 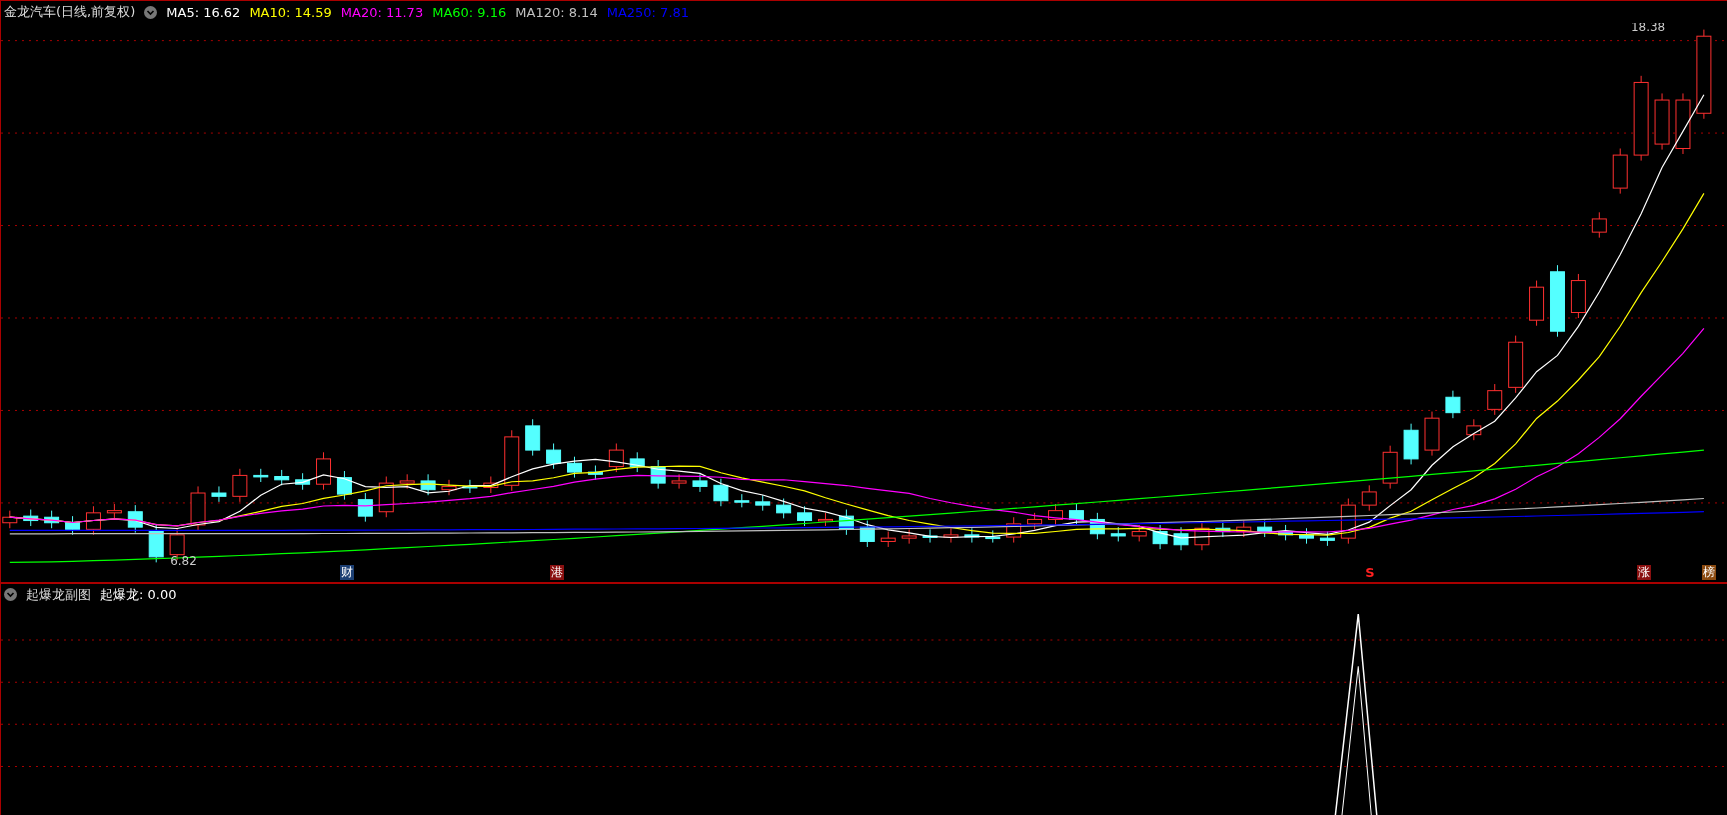 What do you see at coordinates (58, 594) in the screenshot?
I see `sub-chart-title: 起爆龙副图` at bounding box center [58, 594].